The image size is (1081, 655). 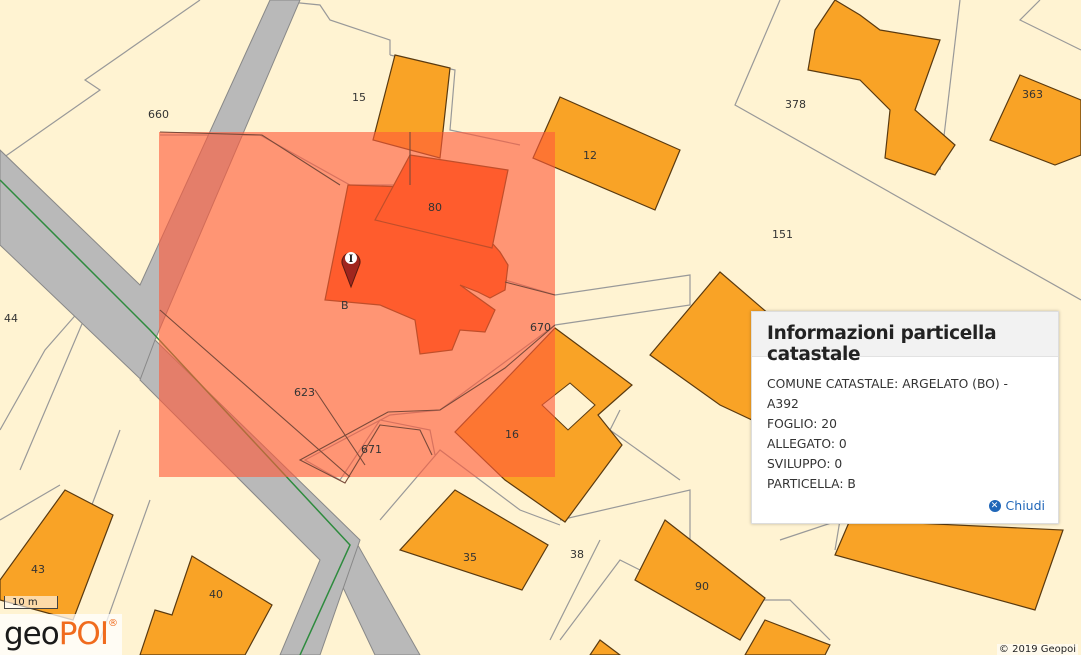 I want to click on popup-line-foglio: FOGLIO: 20, so click(x=802, y=424).